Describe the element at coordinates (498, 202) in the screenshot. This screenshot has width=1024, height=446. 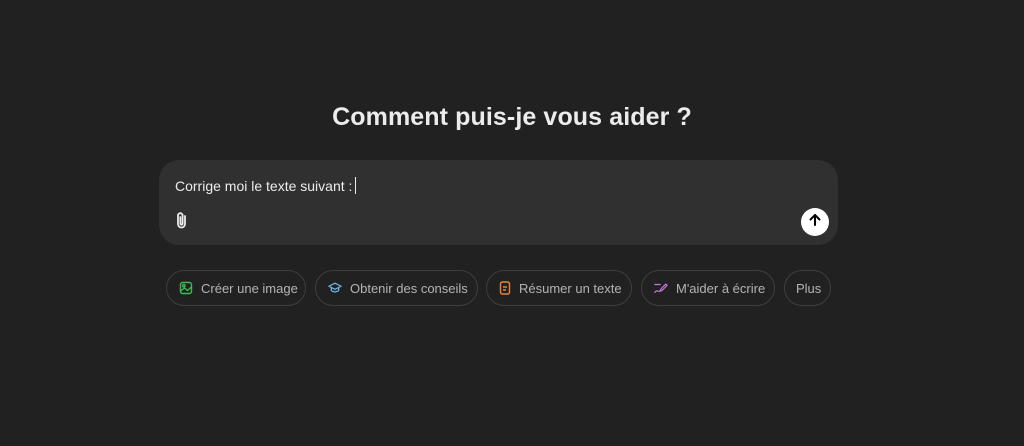
I see `message-composer: Corrige moi le texte suivant :` at that location.